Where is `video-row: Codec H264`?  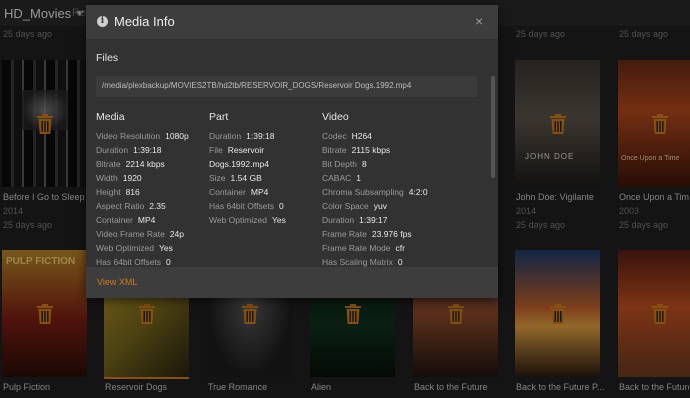 video-row: Codec H264 is located at coordinates (347, 136).